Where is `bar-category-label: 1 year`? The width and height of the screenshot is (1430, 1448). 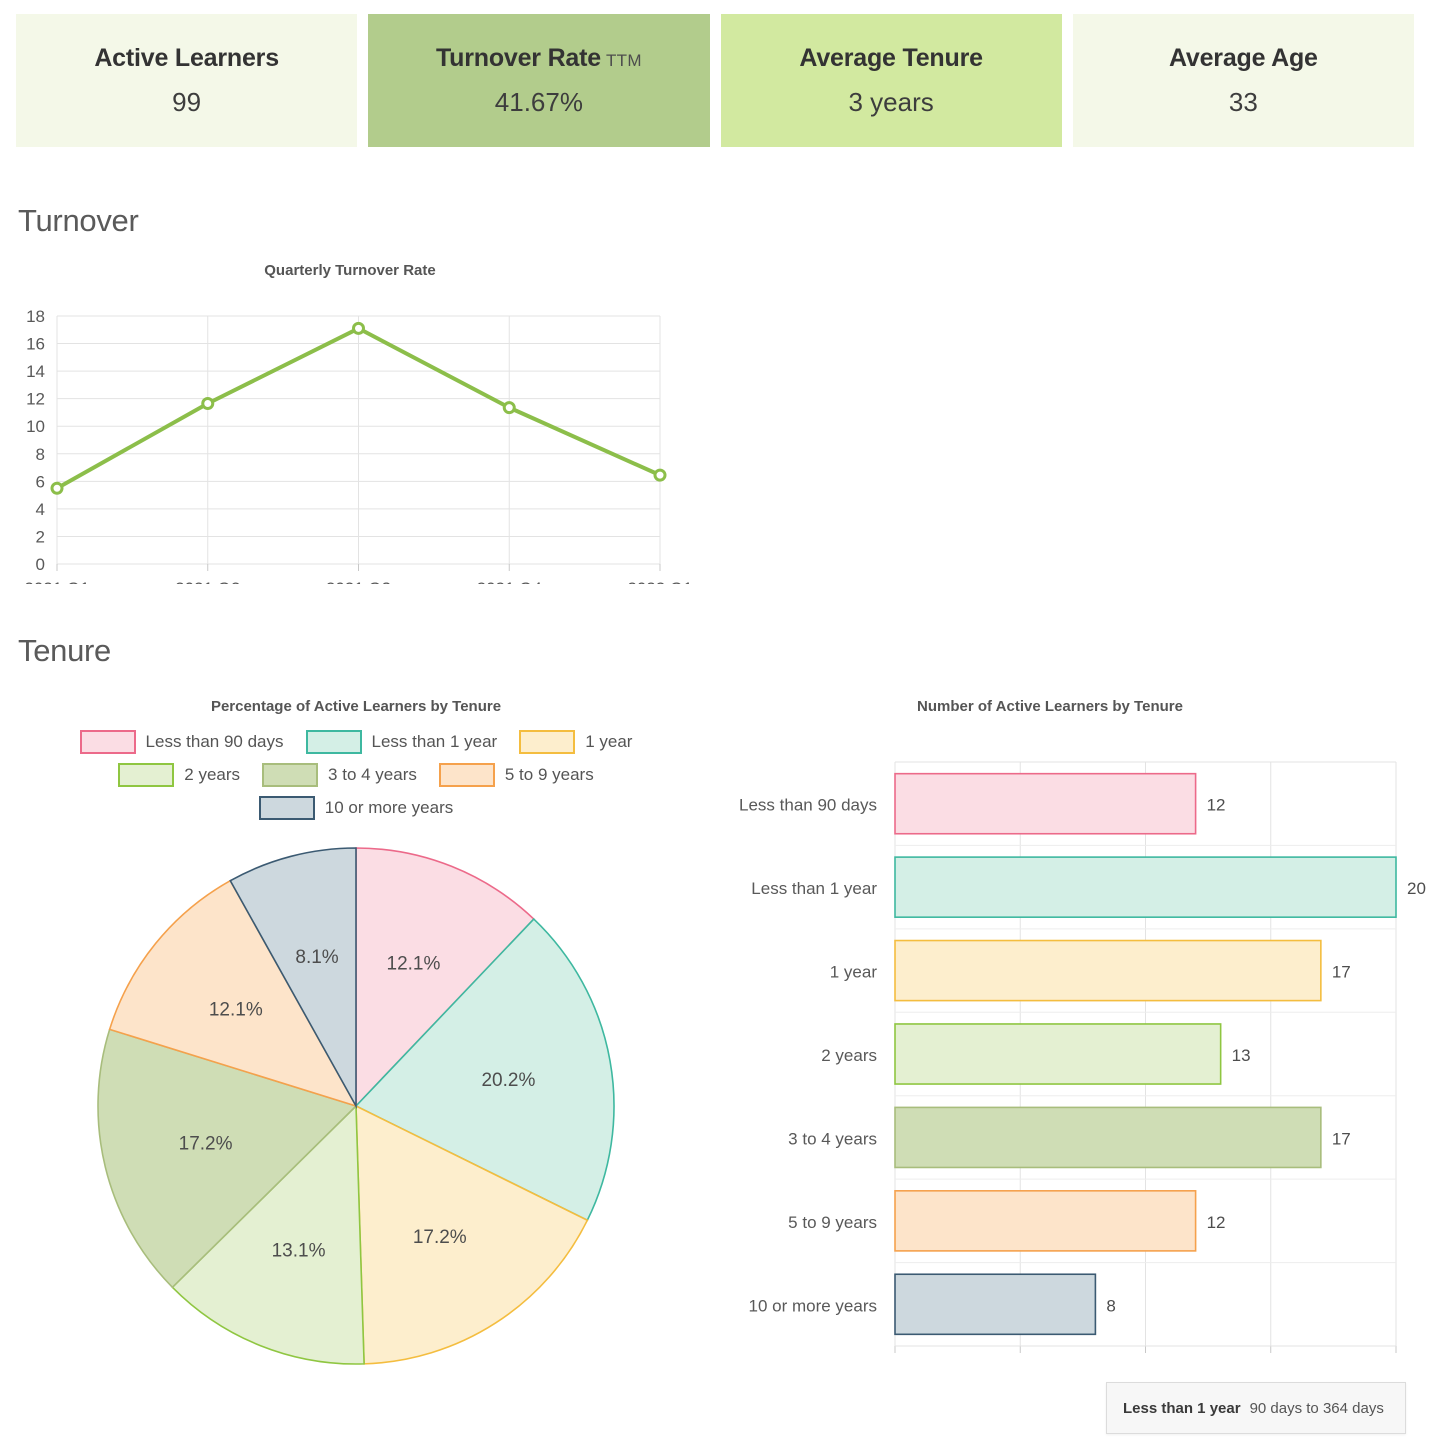
bar-category-label: 1 year is located at coordinates (854, 972).